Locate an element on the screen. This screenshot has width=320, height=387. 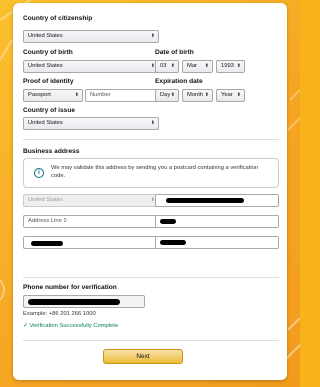
issue-country-select: United States ⬍ is located at coordinates (91, 123).